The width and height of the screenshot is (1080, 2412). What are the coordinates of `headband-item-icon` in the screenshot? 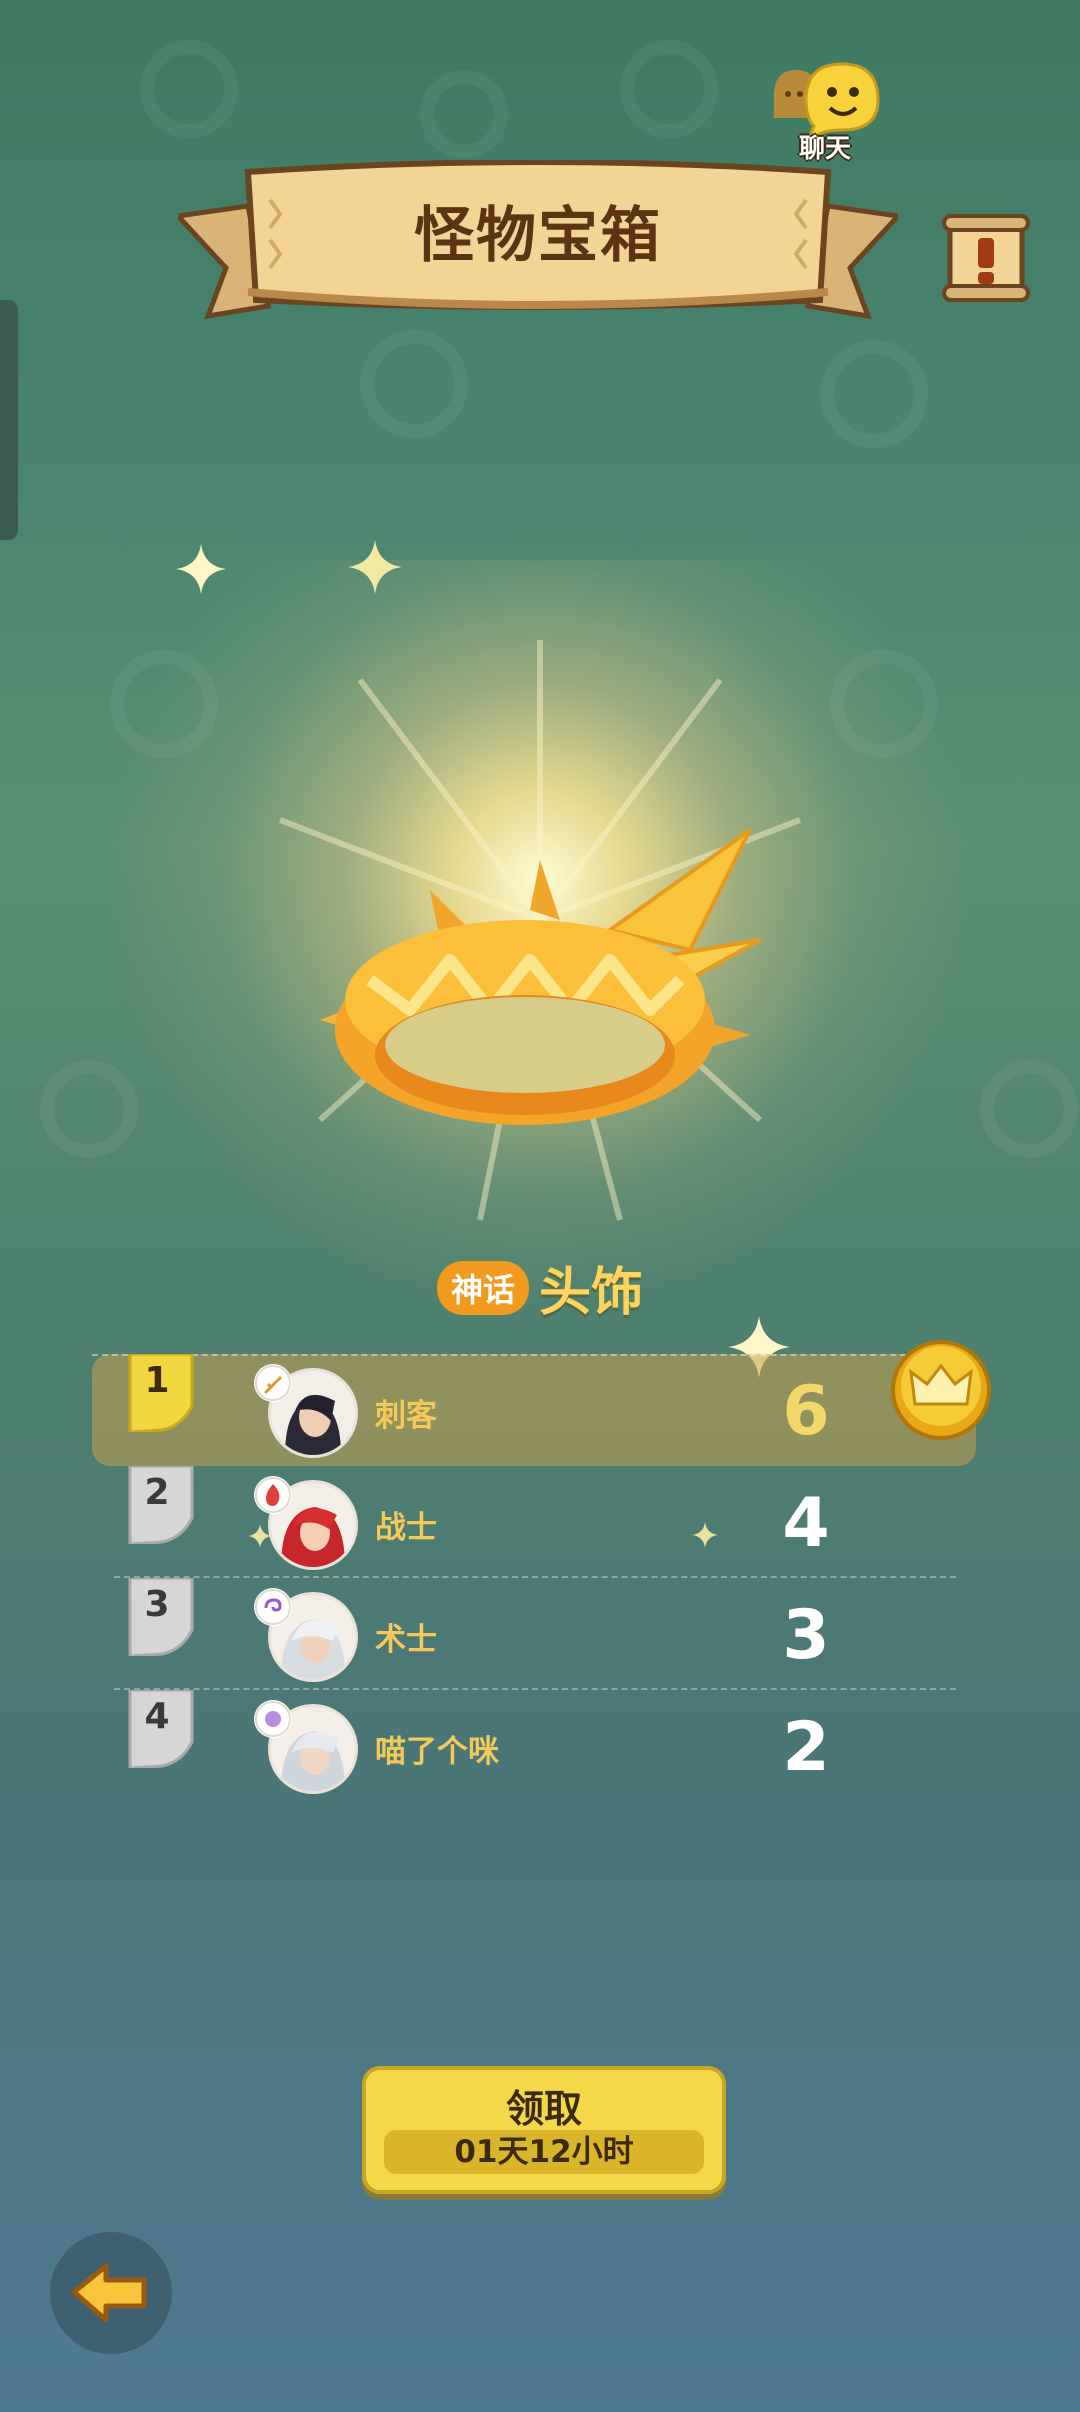 It's located at (540, 976).